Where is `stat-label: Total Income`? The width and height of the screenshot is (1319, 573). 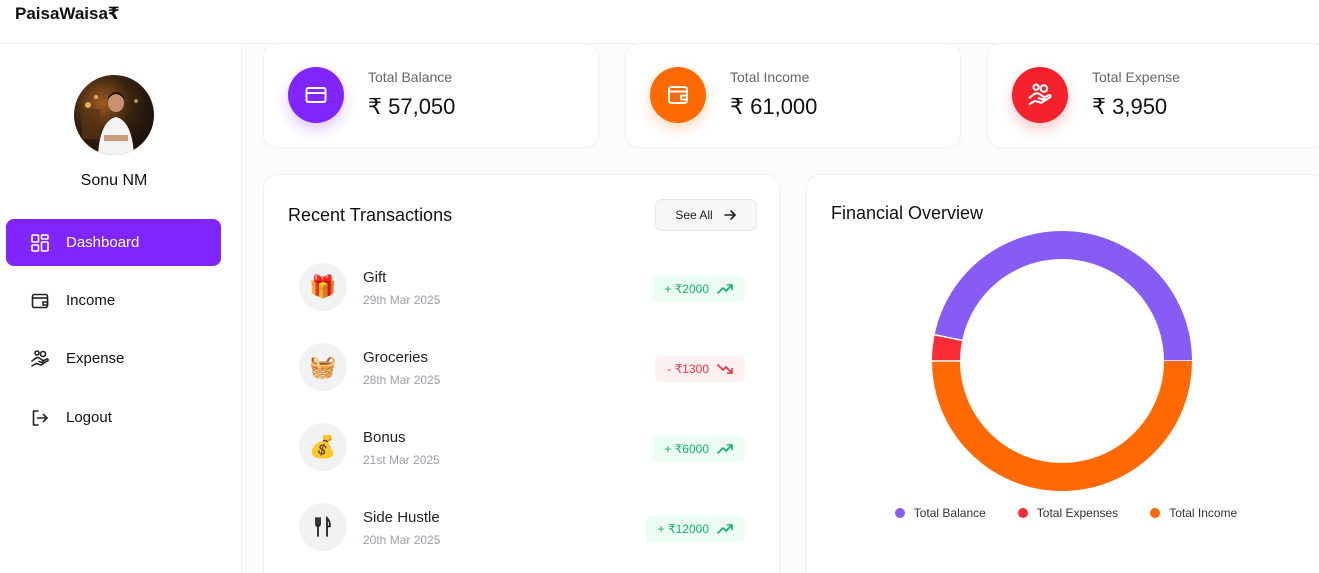
stat-label: Total Income is located at coordinates (770, 77).